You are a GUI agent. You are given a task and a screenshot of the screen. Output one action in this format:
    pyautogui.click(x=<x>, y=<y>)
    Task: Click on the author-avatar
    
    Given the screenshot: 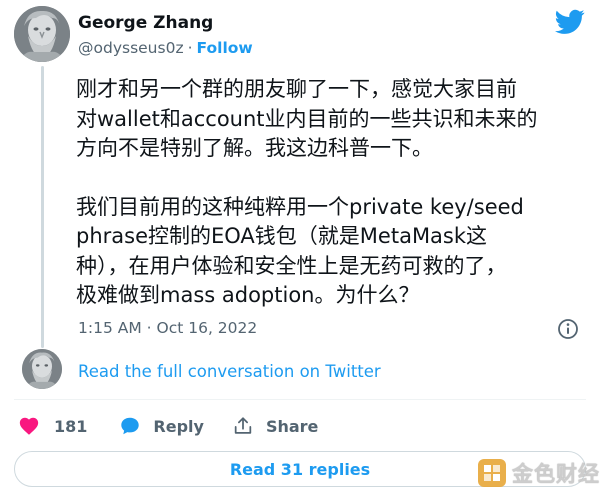 What is the action you would take?
    pyautogui.click(x=42, y=34)
    